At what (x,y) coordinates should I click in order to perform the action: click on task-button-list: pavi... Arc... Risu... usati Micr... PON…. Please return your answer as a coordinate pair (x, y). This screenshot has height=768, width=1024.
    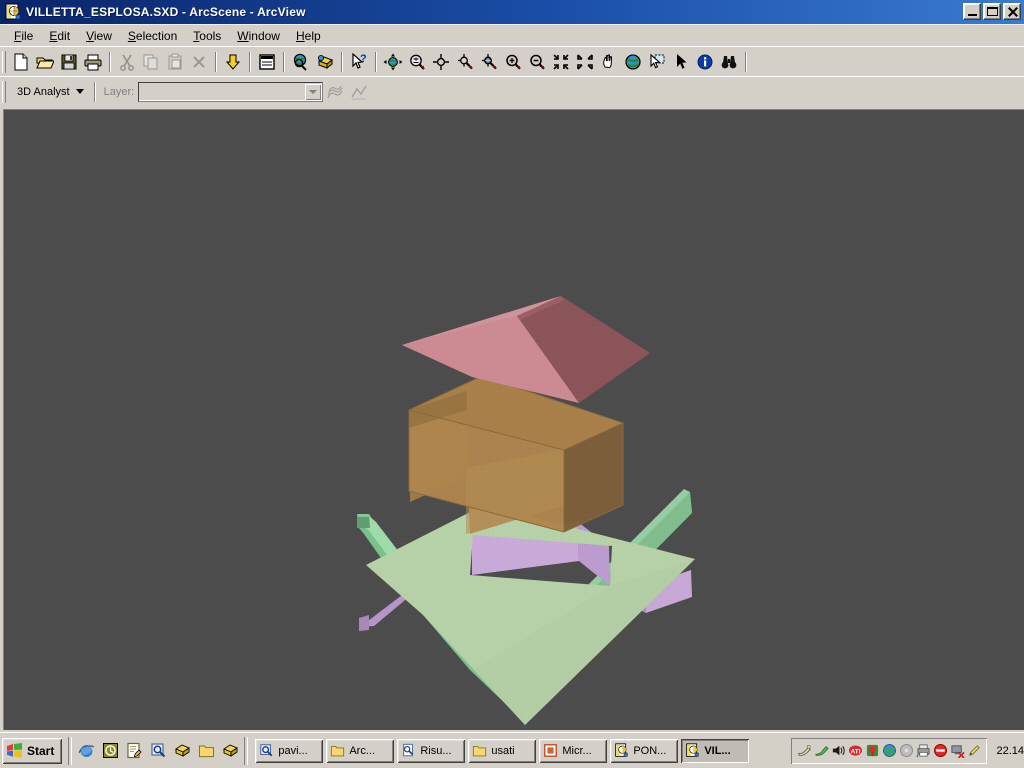
    Looking at the image, I should click on (521, 750).